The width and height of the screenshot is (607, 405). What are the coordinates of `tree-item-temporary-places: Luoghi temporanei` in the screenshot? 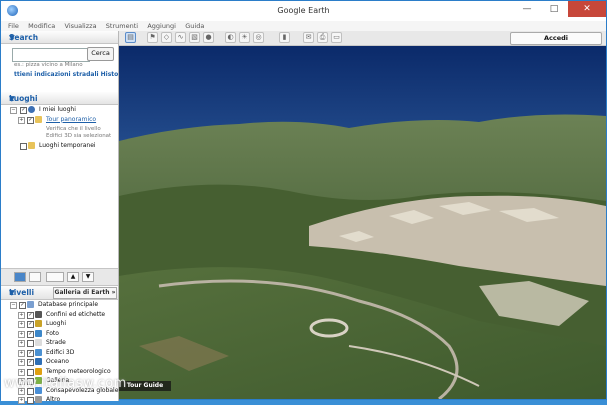 It's located at (59, 146).